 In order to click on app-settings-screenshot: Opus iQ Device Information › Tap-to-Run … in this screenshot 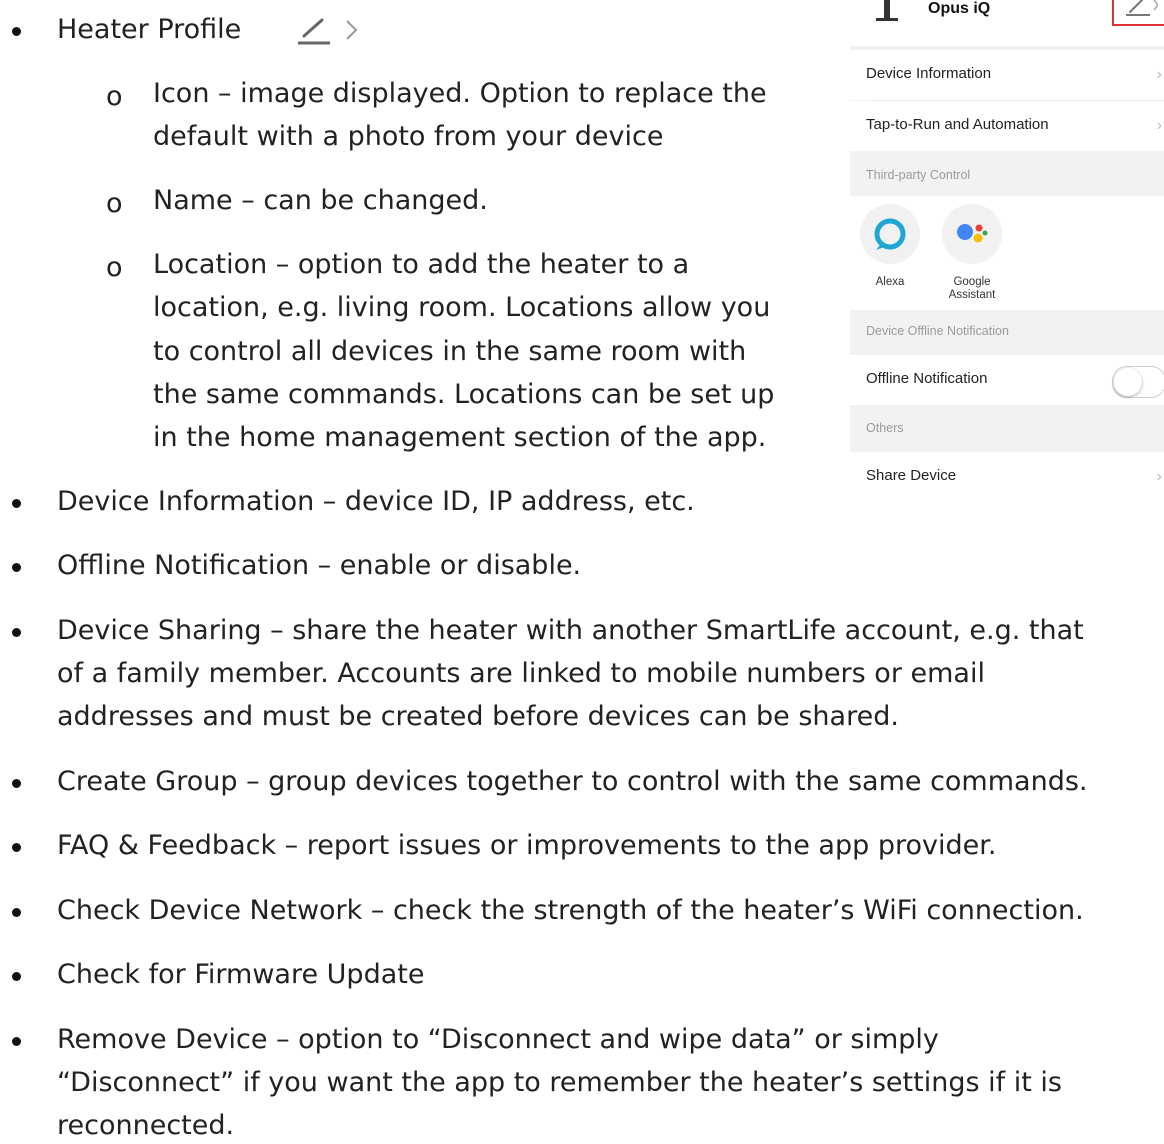, I will do `click(1007, 250)`.